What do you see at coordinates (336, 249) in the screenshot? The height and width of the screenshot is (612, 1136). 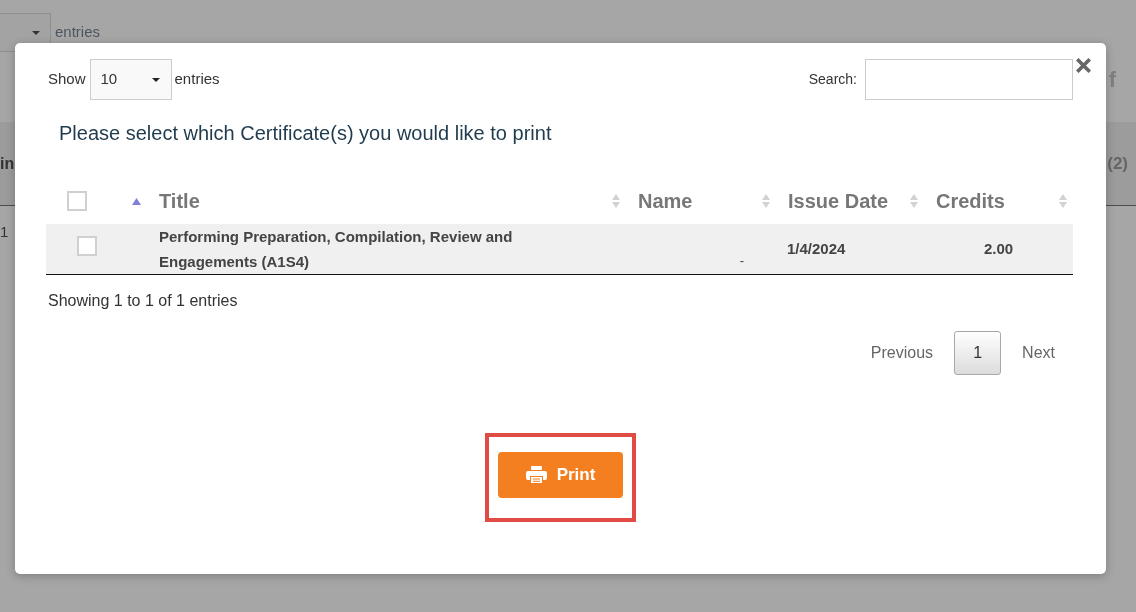 I see `table-cell-text: Performing Preparation, Compilation, Review and Engagements (A1S4)` at bounding box center [336, 249].